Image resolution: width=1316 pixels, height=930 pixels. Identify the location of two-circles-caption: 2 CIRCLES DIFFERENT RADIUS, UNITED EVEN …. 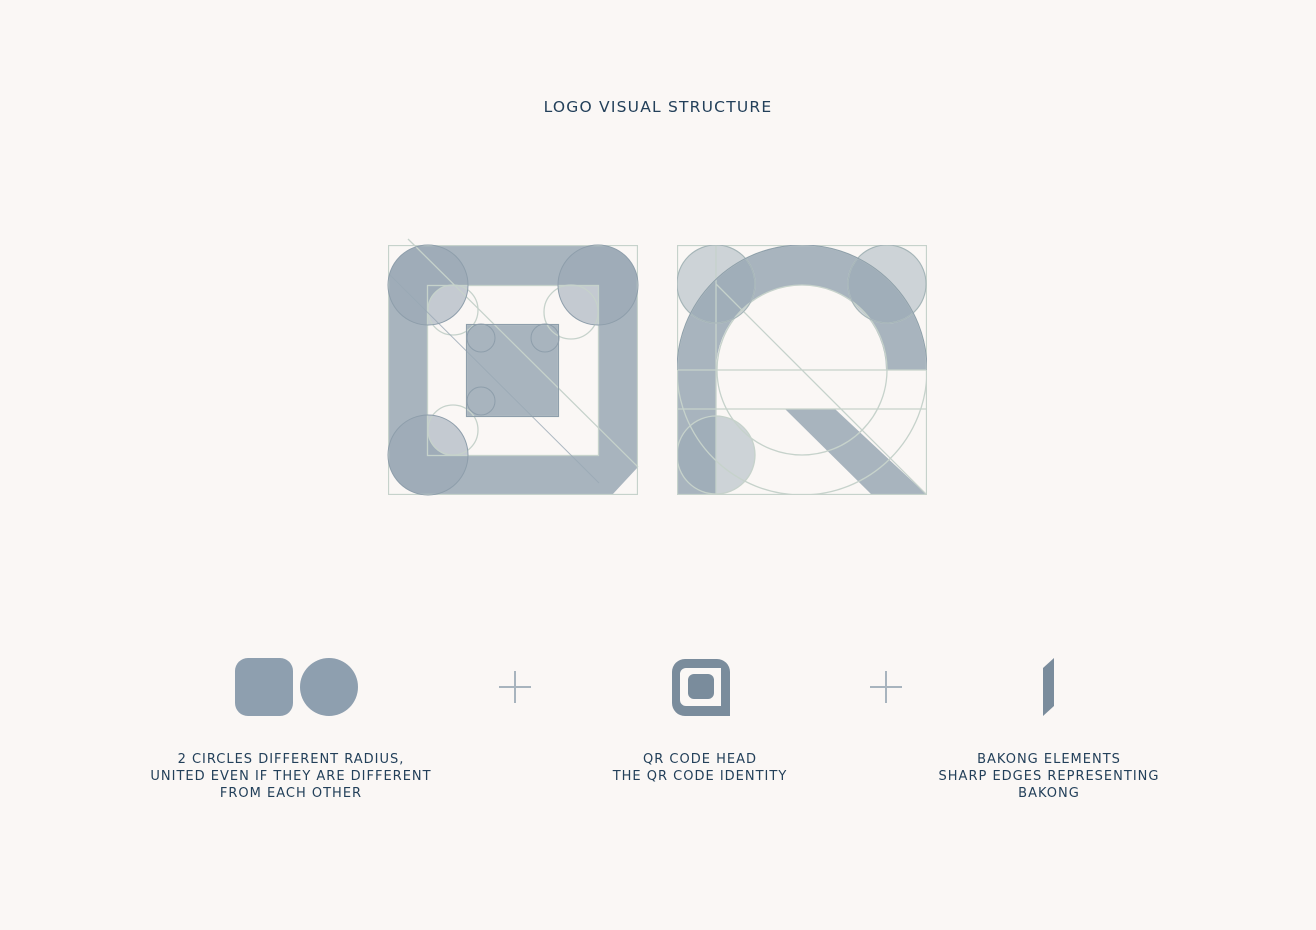
(291, 776).